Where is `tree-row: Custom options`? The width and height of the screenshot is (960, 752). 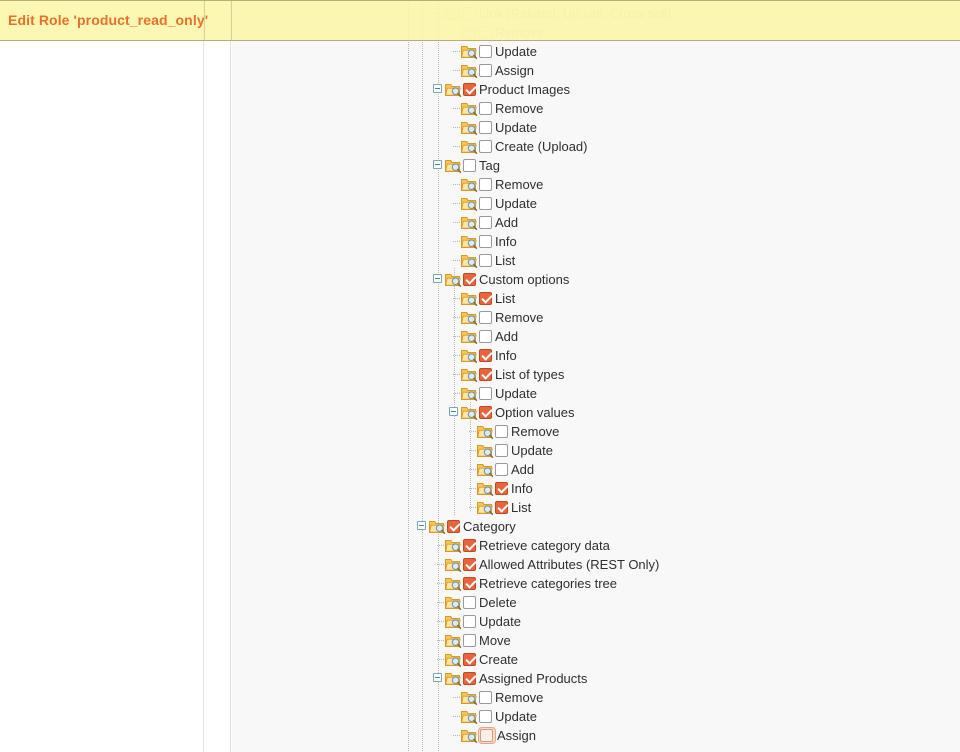 tree-row: Custom options is located at coordinates (596, 279).